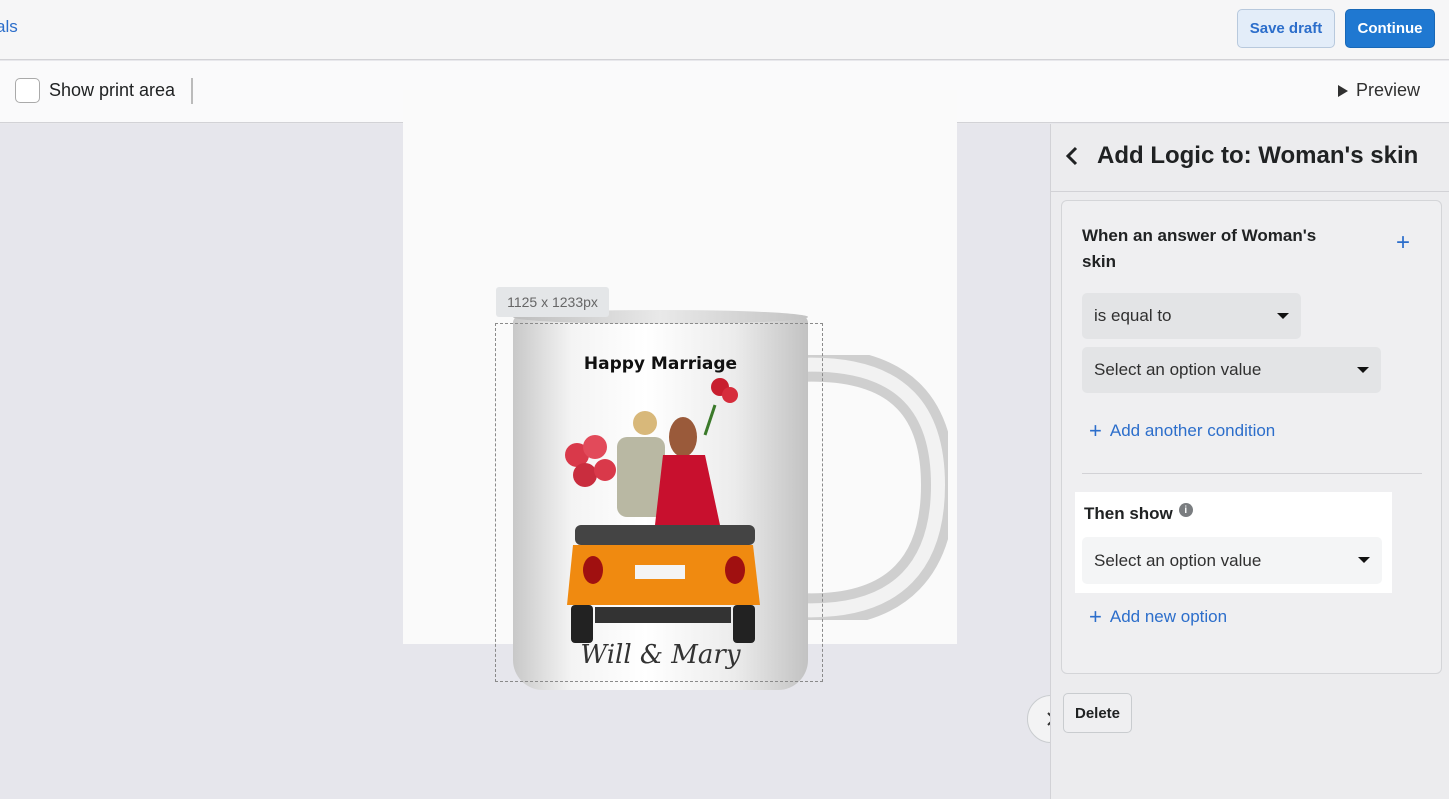  I want to click on panel-header: Add Logic to: Woman's skin, so click(1250, 158).